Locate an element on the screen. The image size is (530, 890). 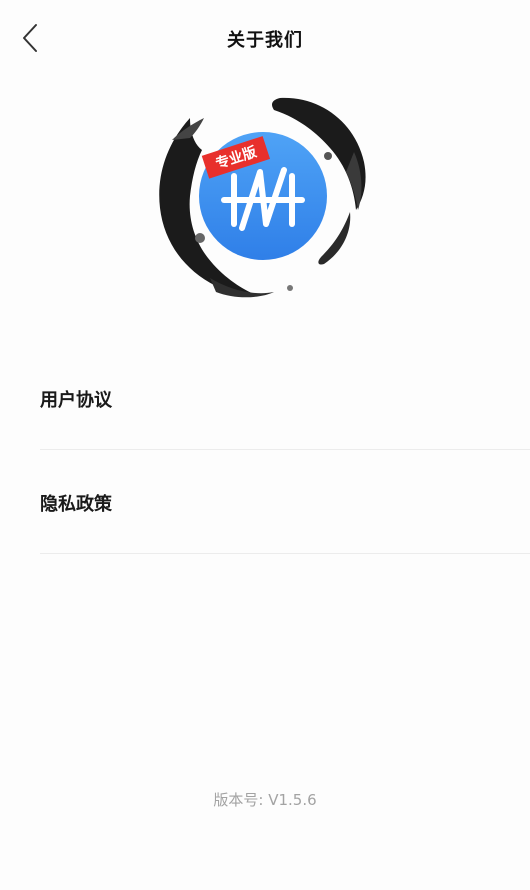
menu-item-label: 用户协议 is located at coordinates (76, 400).